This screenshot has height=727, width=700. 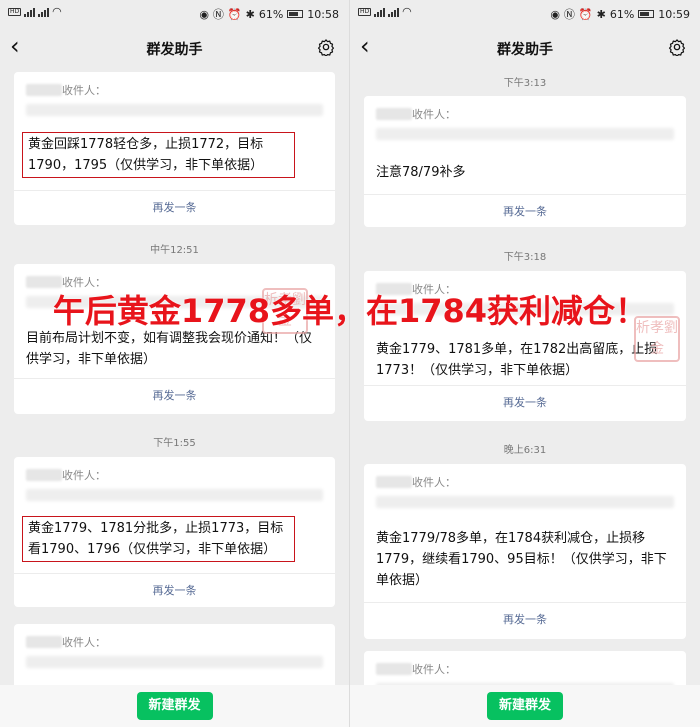 I want to click on message-text: 注意78/79补多, so click(x=421, y=172).